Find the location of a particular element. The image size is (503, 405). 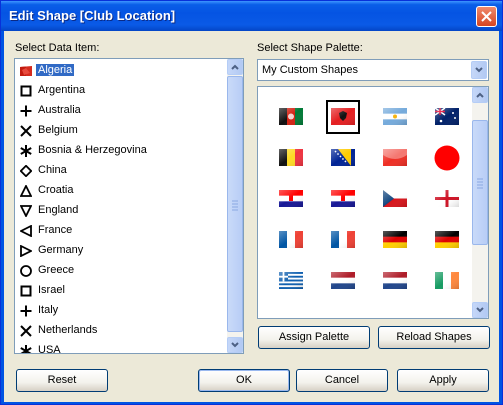

czech-flag-icon is located at coordinates (395, 198).